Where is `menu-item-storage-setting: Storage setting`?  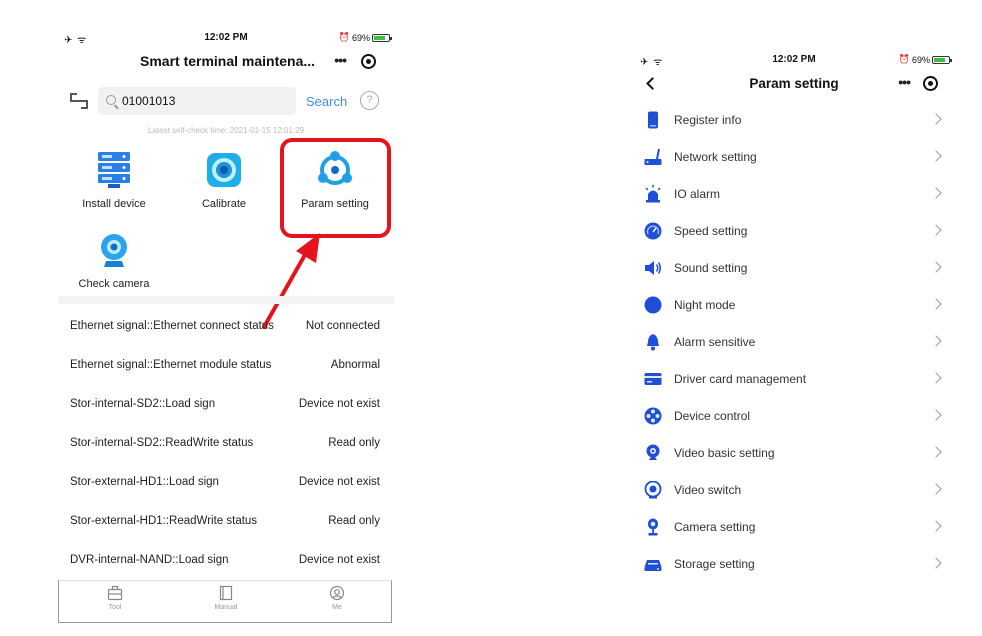
menu-item-storage-setting: Storage setting is located at coordinates (794, 564).